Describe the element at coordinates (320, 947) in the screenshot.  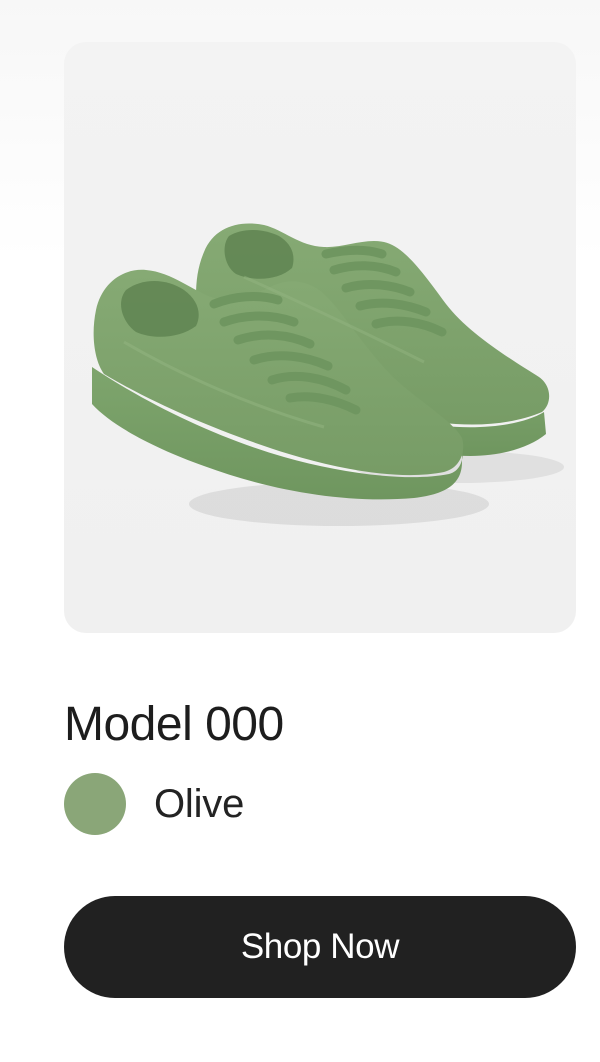
I see `shop-now-button: Shop Now` at that location.